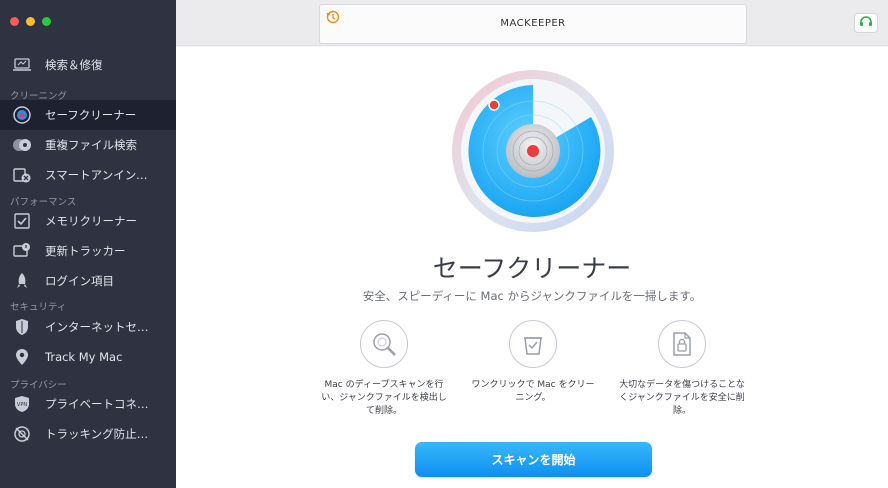 The image size is (888, 488). I want to click on antitracking-icon, so click(22, 434).